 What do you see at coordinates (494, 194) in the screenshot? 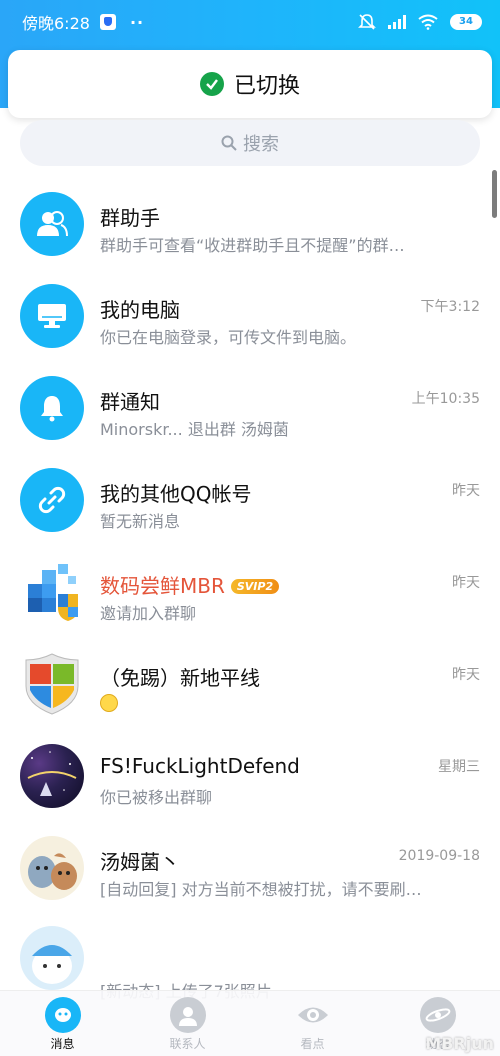
I see `scrollbar` at bounding box center [494, 194].